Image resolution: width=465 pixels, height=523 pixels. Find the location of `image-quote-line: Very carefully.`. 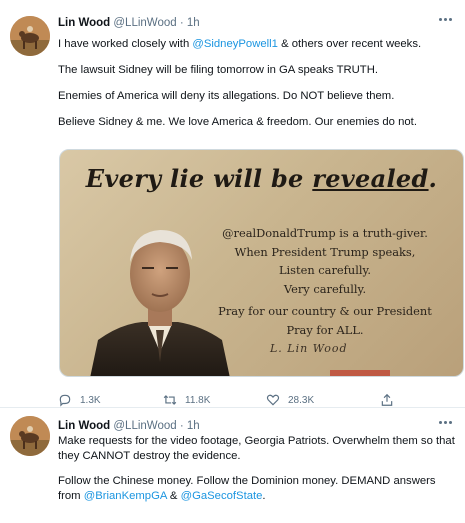

image-quote-line: Very carefully. is located at coordinates (325, 288).